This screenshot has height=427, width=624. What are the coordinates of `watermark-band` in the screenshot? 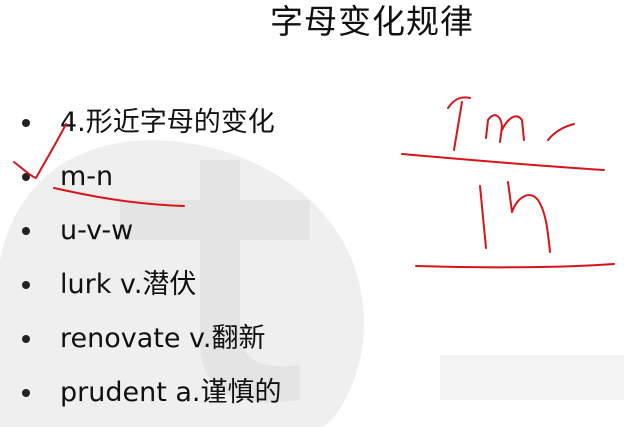 It's located at (532, 377).